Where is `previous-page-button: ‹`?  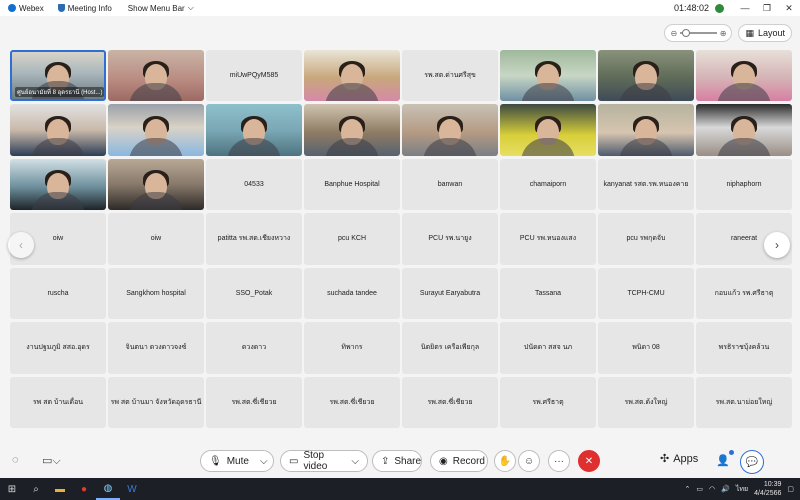 previous-page-button: ‹ is located at coordinates (21, 245).